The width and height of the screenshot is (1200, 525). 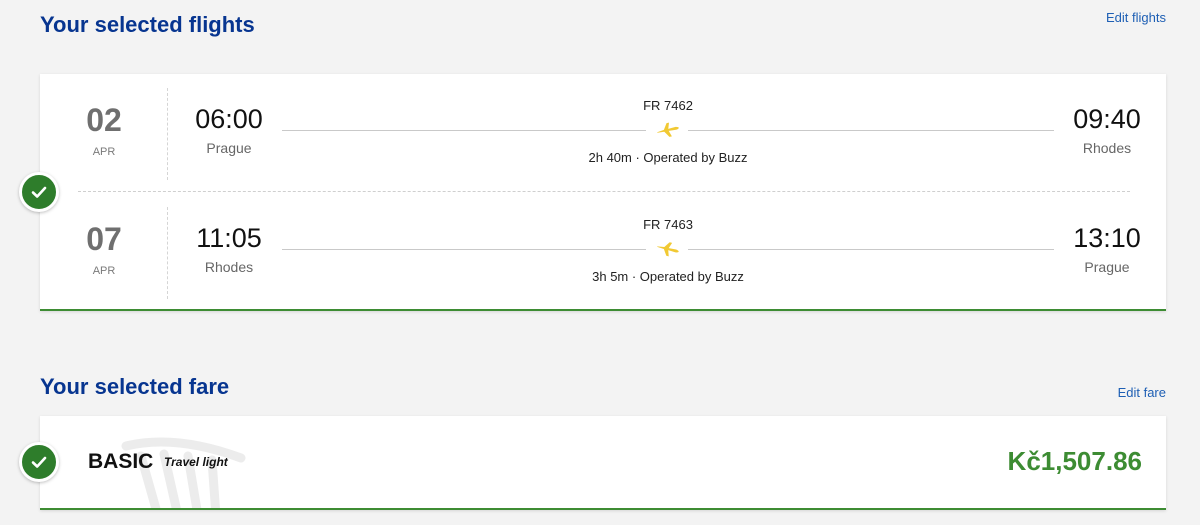 I want to click on date-block: 07 APR, so click(x=104, y=253).